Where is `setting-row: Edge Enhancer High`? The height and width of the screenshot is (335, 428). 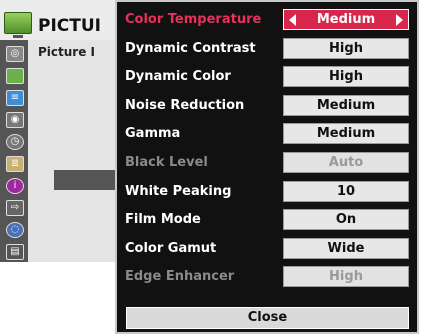 setting-row: Edge Enhancer High is located at coordinates (267, 277).